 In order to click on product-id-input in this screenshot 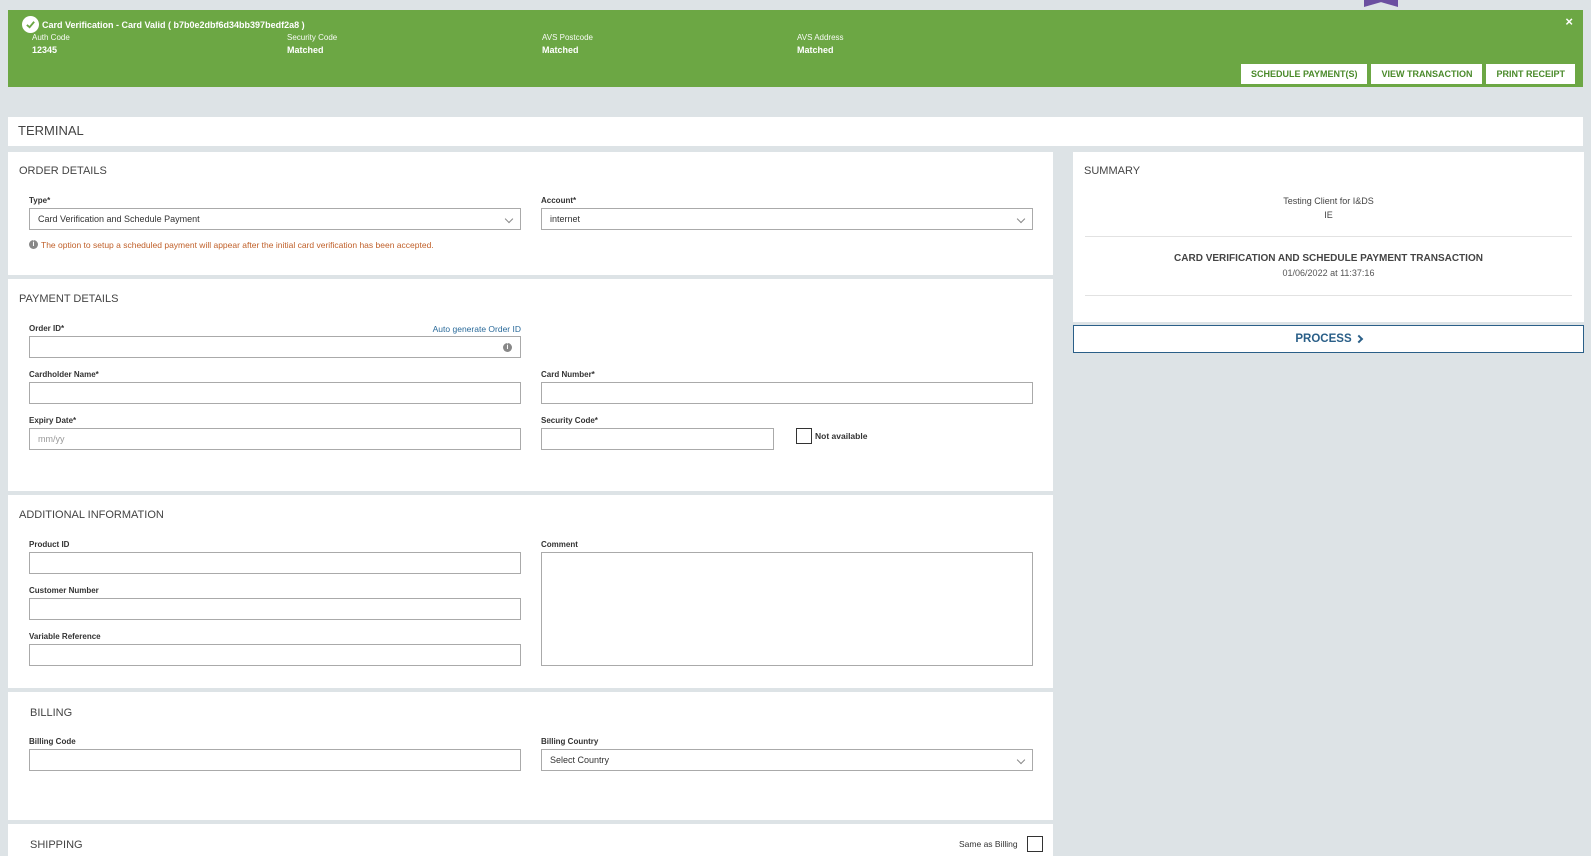, I will do `click(275, 563)`.